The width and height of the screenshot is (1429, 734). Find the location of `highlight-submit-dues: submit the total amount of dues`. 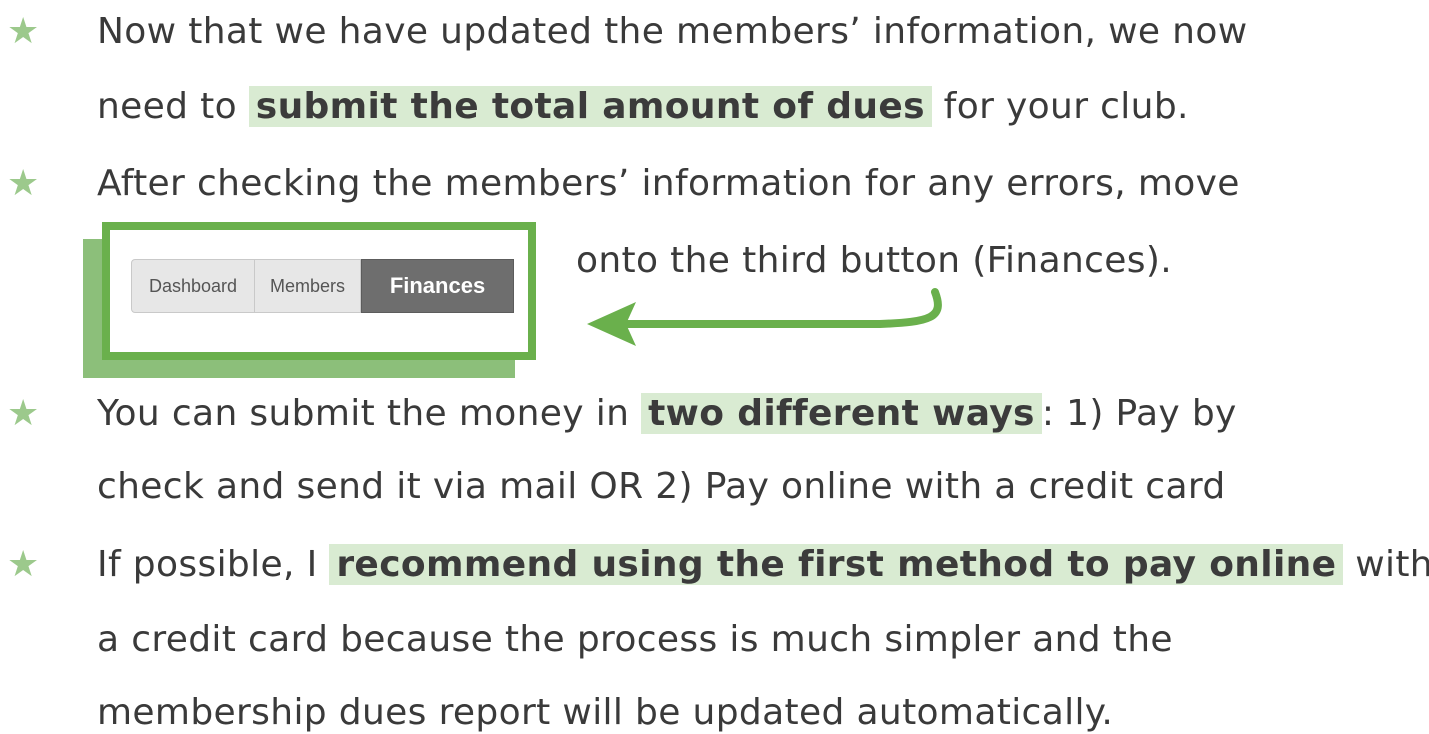

highlight-submit-dues: submit the total amount of dues is located at coordinates (590, 106).